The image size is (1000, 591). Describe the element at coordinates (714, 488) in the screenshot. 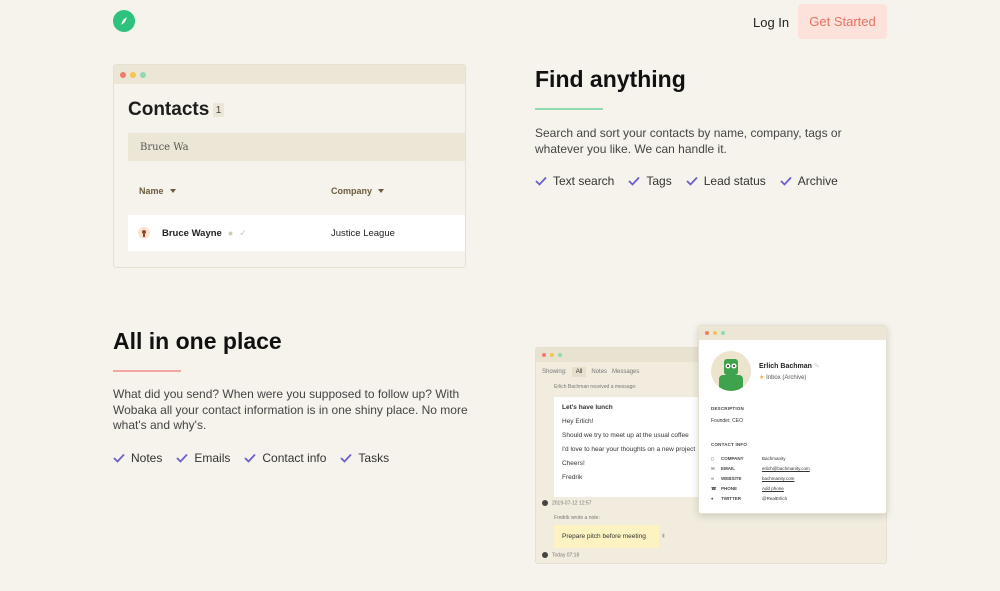

I see `phone-icon: ☎` at that location.